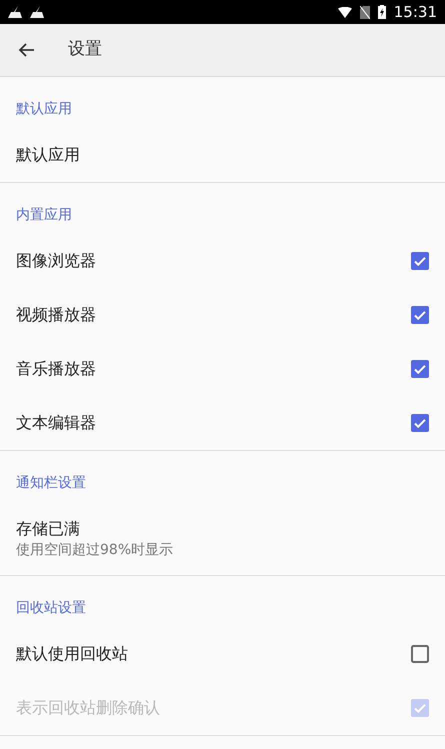 The height and width of the screenshot is (749, 445). What do you see at coordinates (95, 550) in the screenshot?
I see `setting-summary: 使用空间超过98%时显示` at bounding box center [95, 550].